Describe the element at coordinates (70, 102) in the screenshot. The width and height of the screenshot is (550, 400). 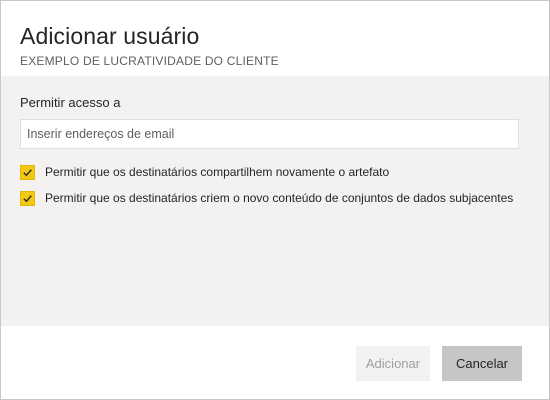
I see `access-label: Permitir acesso a` at that location.